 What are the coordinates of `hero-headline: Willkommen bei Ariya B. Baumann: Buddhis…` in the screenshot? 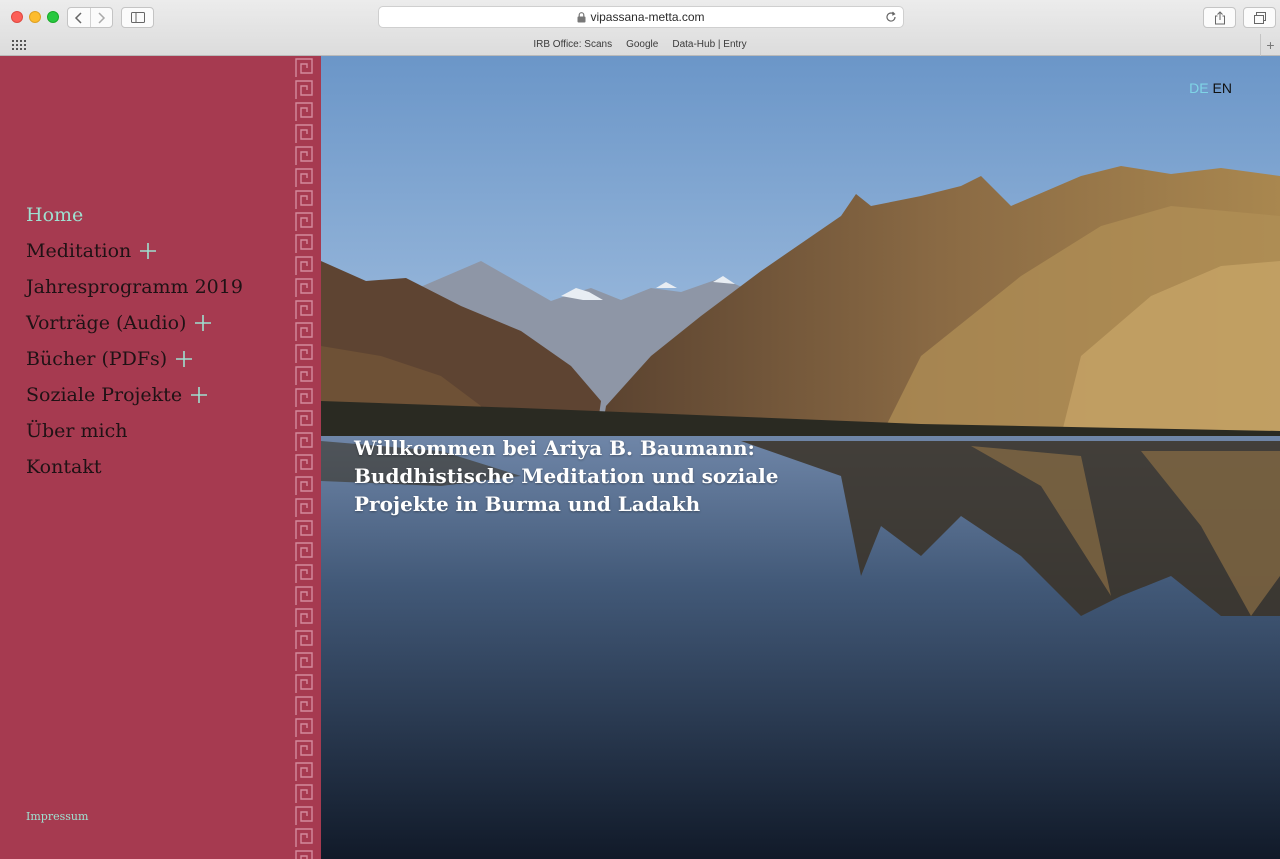 It's located at (584, 476).